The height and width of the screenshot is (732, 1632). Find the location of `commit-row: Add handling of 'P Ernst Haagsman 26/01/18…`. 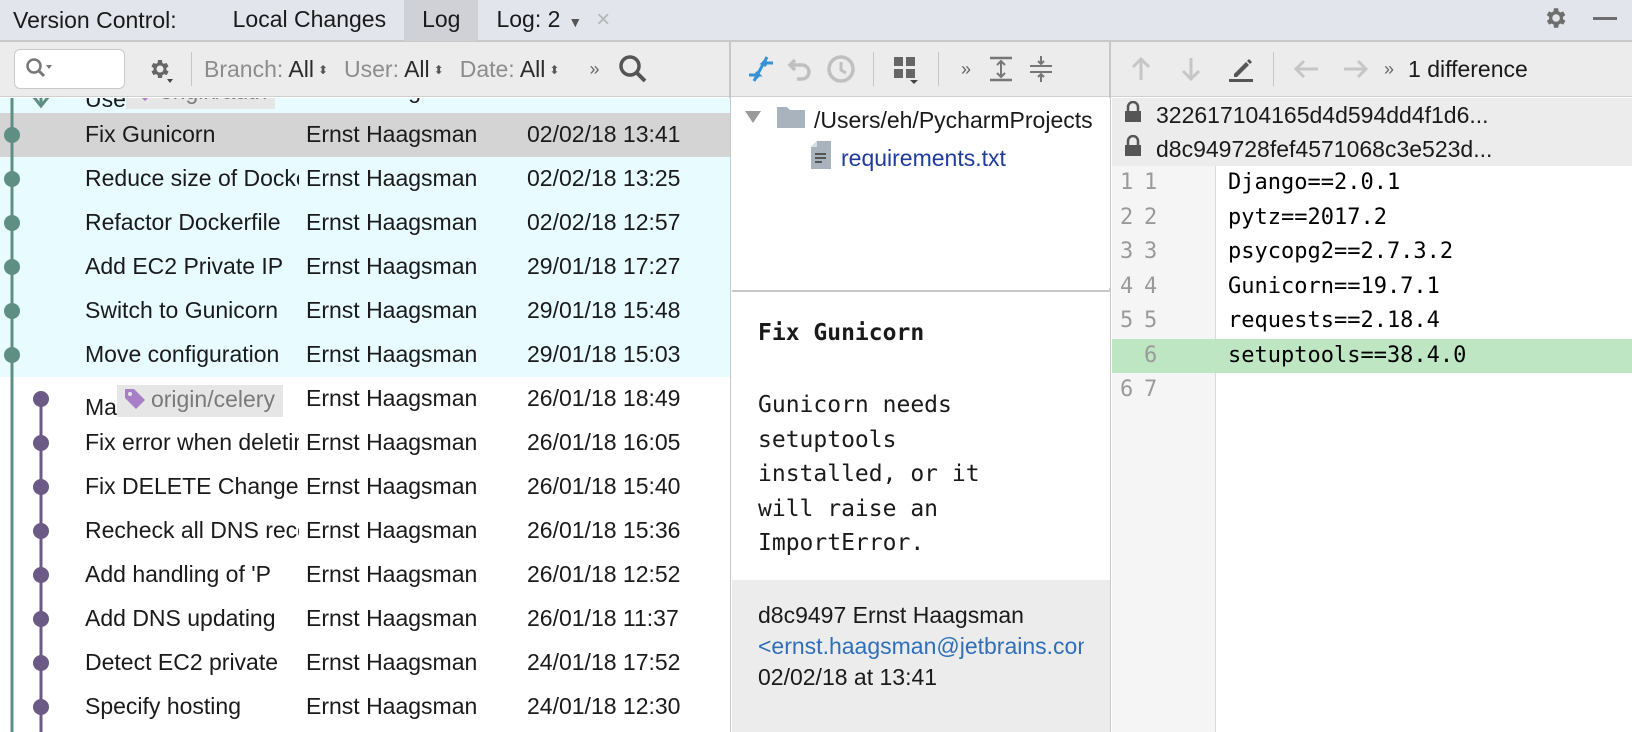

commit-row: Add handling of 'P Ernst Haagsman 26/01/18… is located at coordinates (365, 575).